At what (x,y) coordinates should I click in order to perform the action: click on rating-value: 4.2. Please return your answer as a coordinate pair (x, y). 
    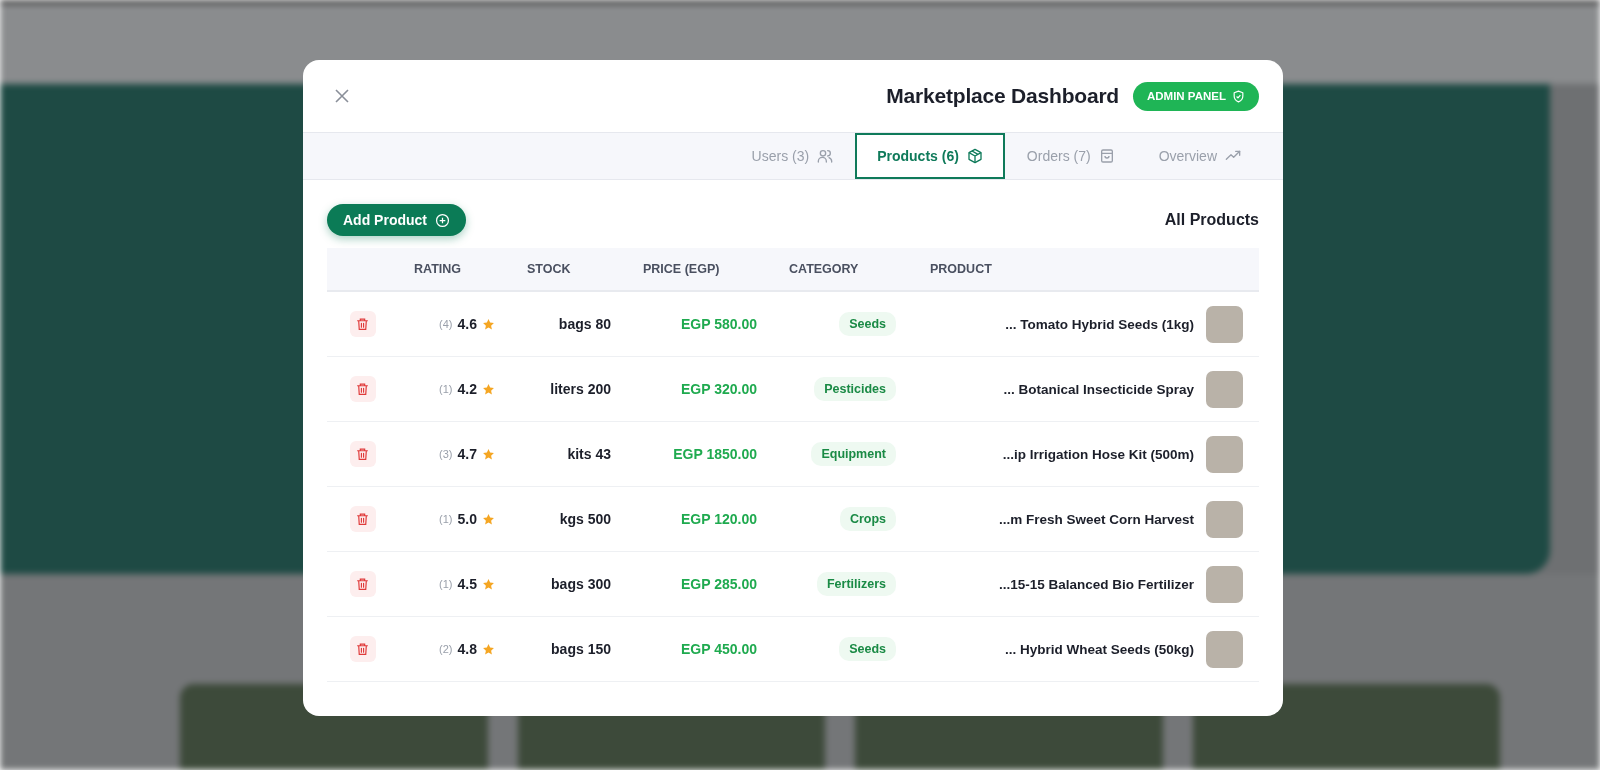
    Looking at the image, I should click on (467, 389).